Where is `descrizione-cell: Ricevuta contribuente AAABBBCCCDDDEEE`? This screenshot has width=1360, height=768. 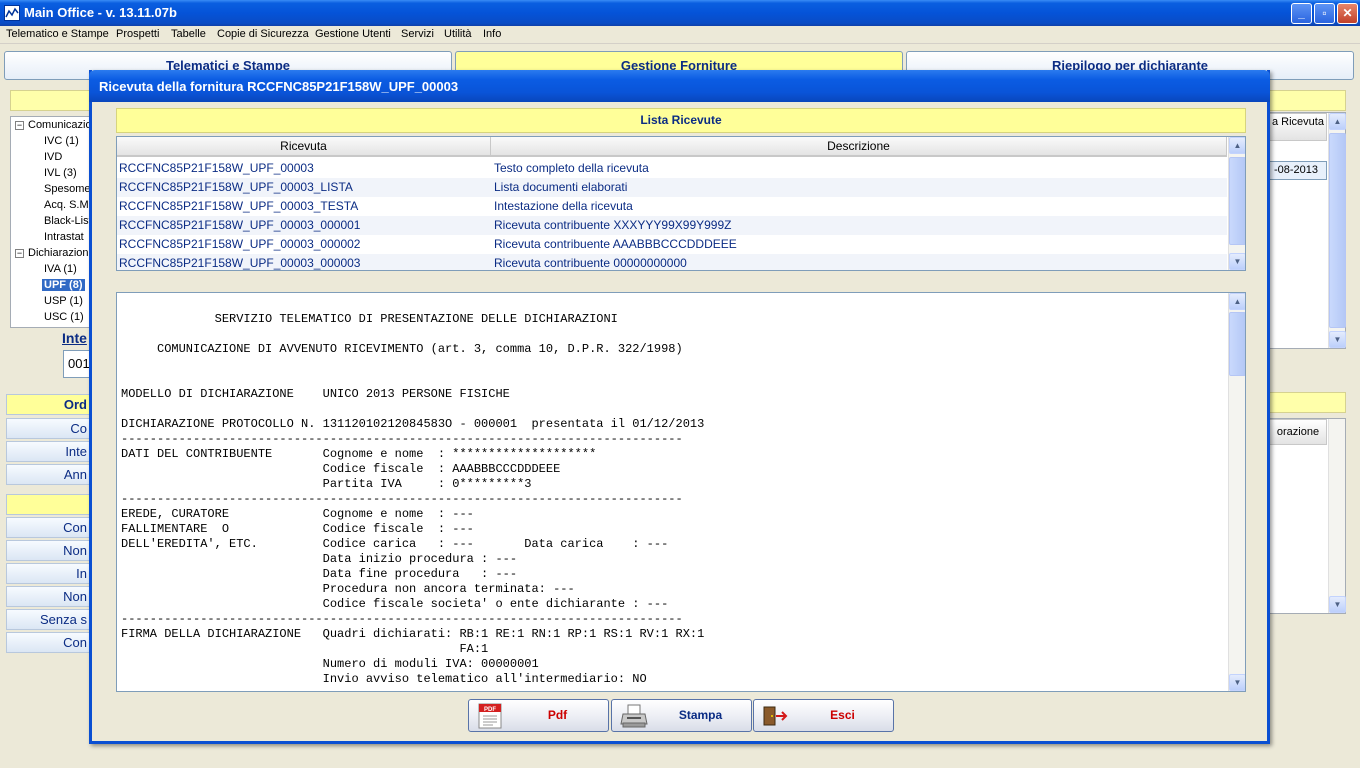
descrizione-cell: Ricevuta contribuente AAABBBCCCDDDEEE is located at coordinates (615, 244).